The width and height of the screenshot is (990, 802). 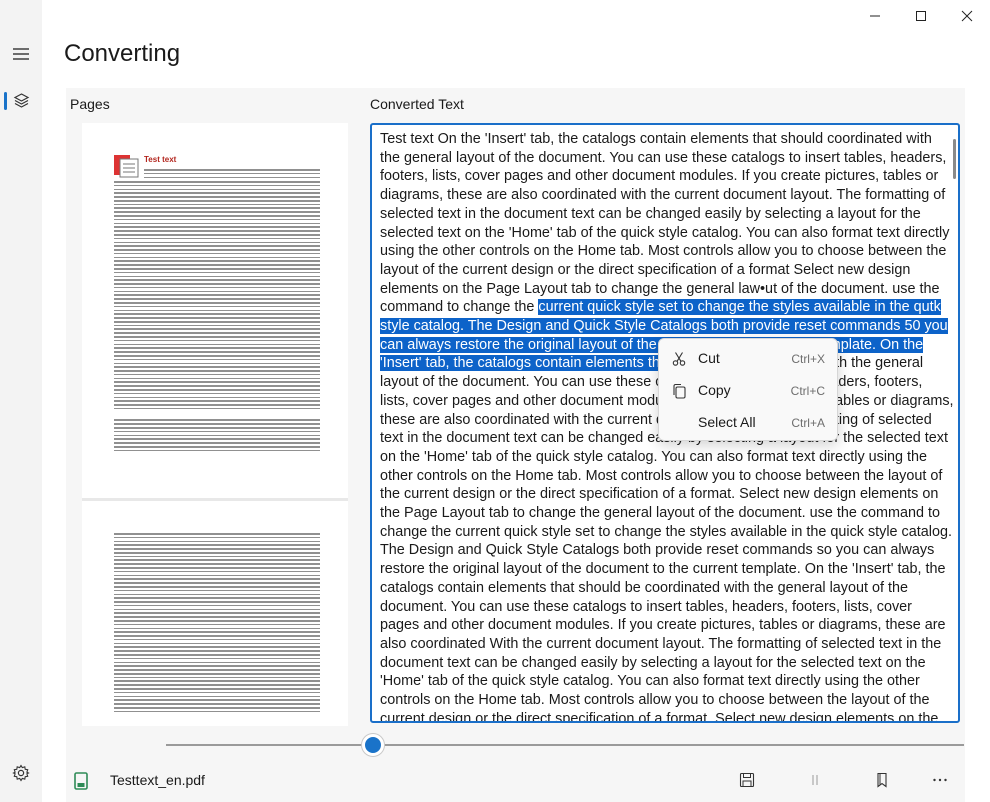 I want to click on page-slider-track, so click(x=565, y=745).